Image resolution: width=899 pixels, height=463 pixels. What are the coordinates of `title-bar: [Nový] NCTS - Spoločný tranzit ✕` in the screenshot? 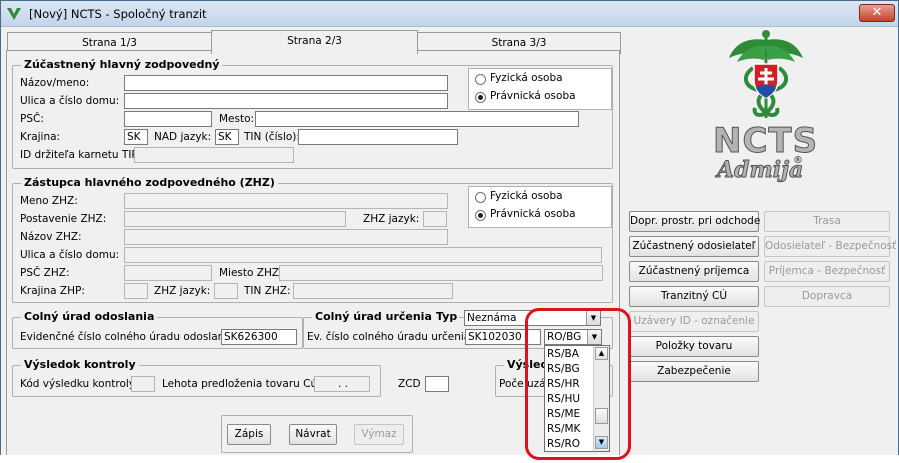 It's located at (449, 14).